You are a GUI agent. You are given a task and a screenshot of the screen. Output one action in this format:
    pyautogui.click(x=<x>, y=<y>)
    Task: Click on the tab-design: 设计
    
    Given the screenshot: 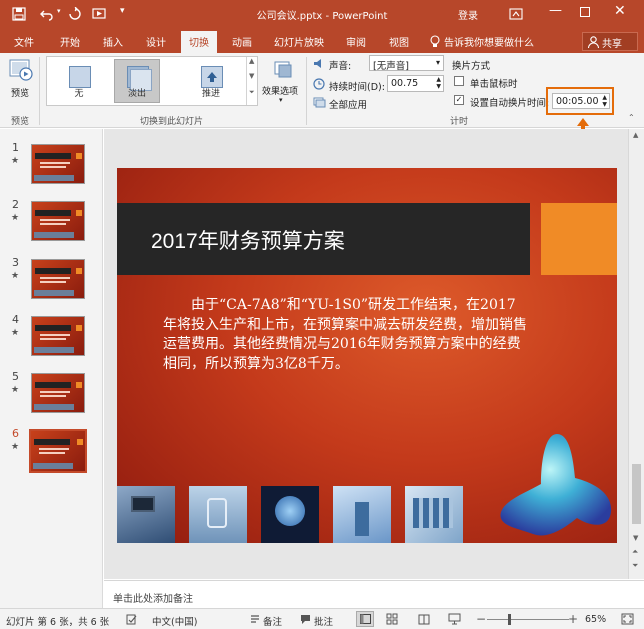 What is the action you would take?
    pyautogui.click(x=156, y=41)
    